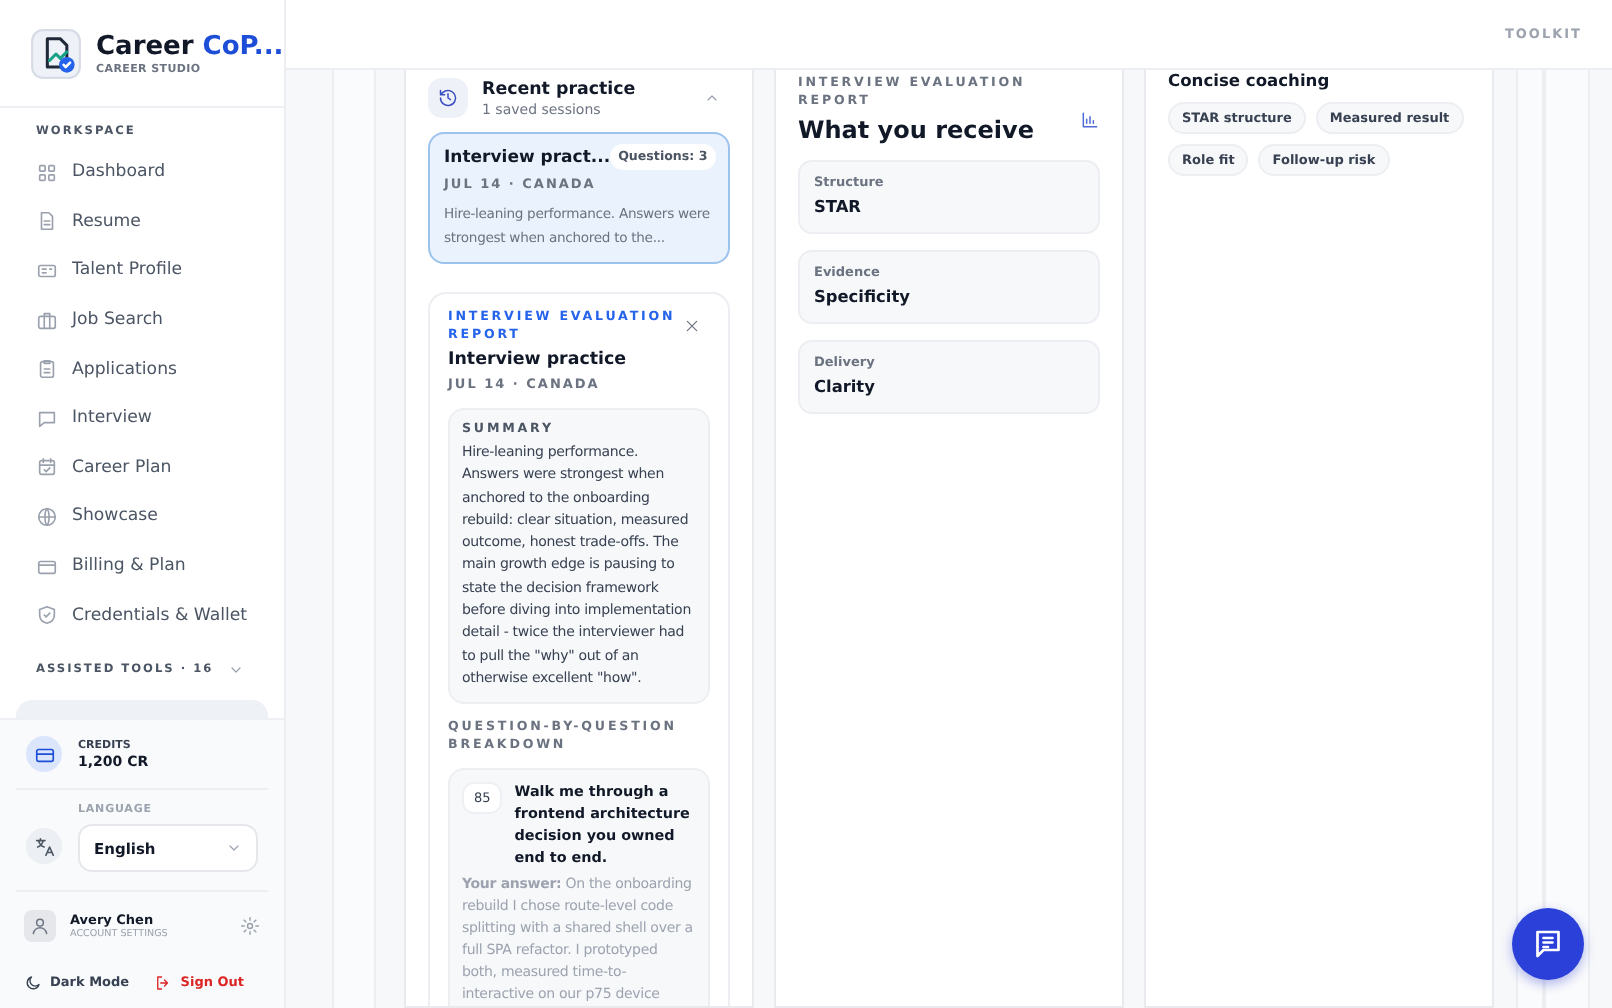 This screenshot has height=1008, width=1612. What do you see at coordinates (47, 172) in the screenshot?
I see `grid-icon` at bounding box center [47, 172].